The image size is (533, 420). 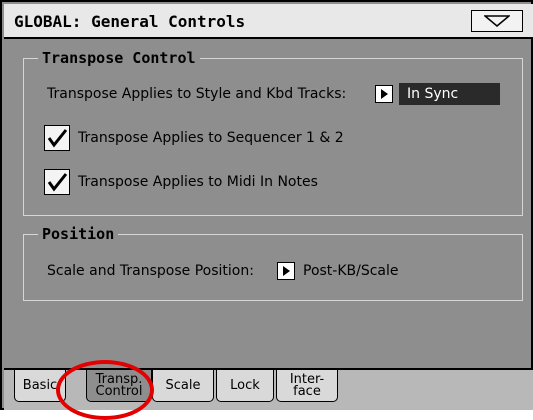 I want to click on tab-scale: Scale, so click(x=183, y=386).